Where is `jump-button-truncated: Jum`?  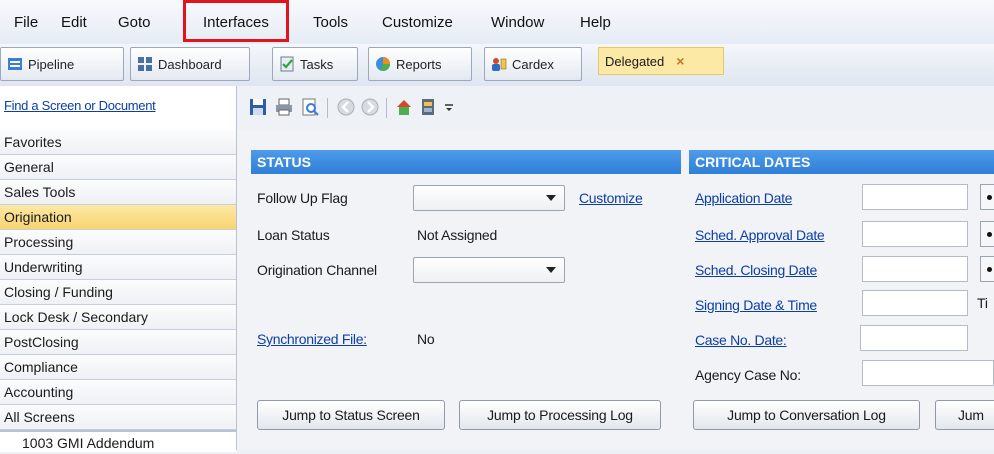
jump-button-truncated: Jum is located at coordinates (964, 415).